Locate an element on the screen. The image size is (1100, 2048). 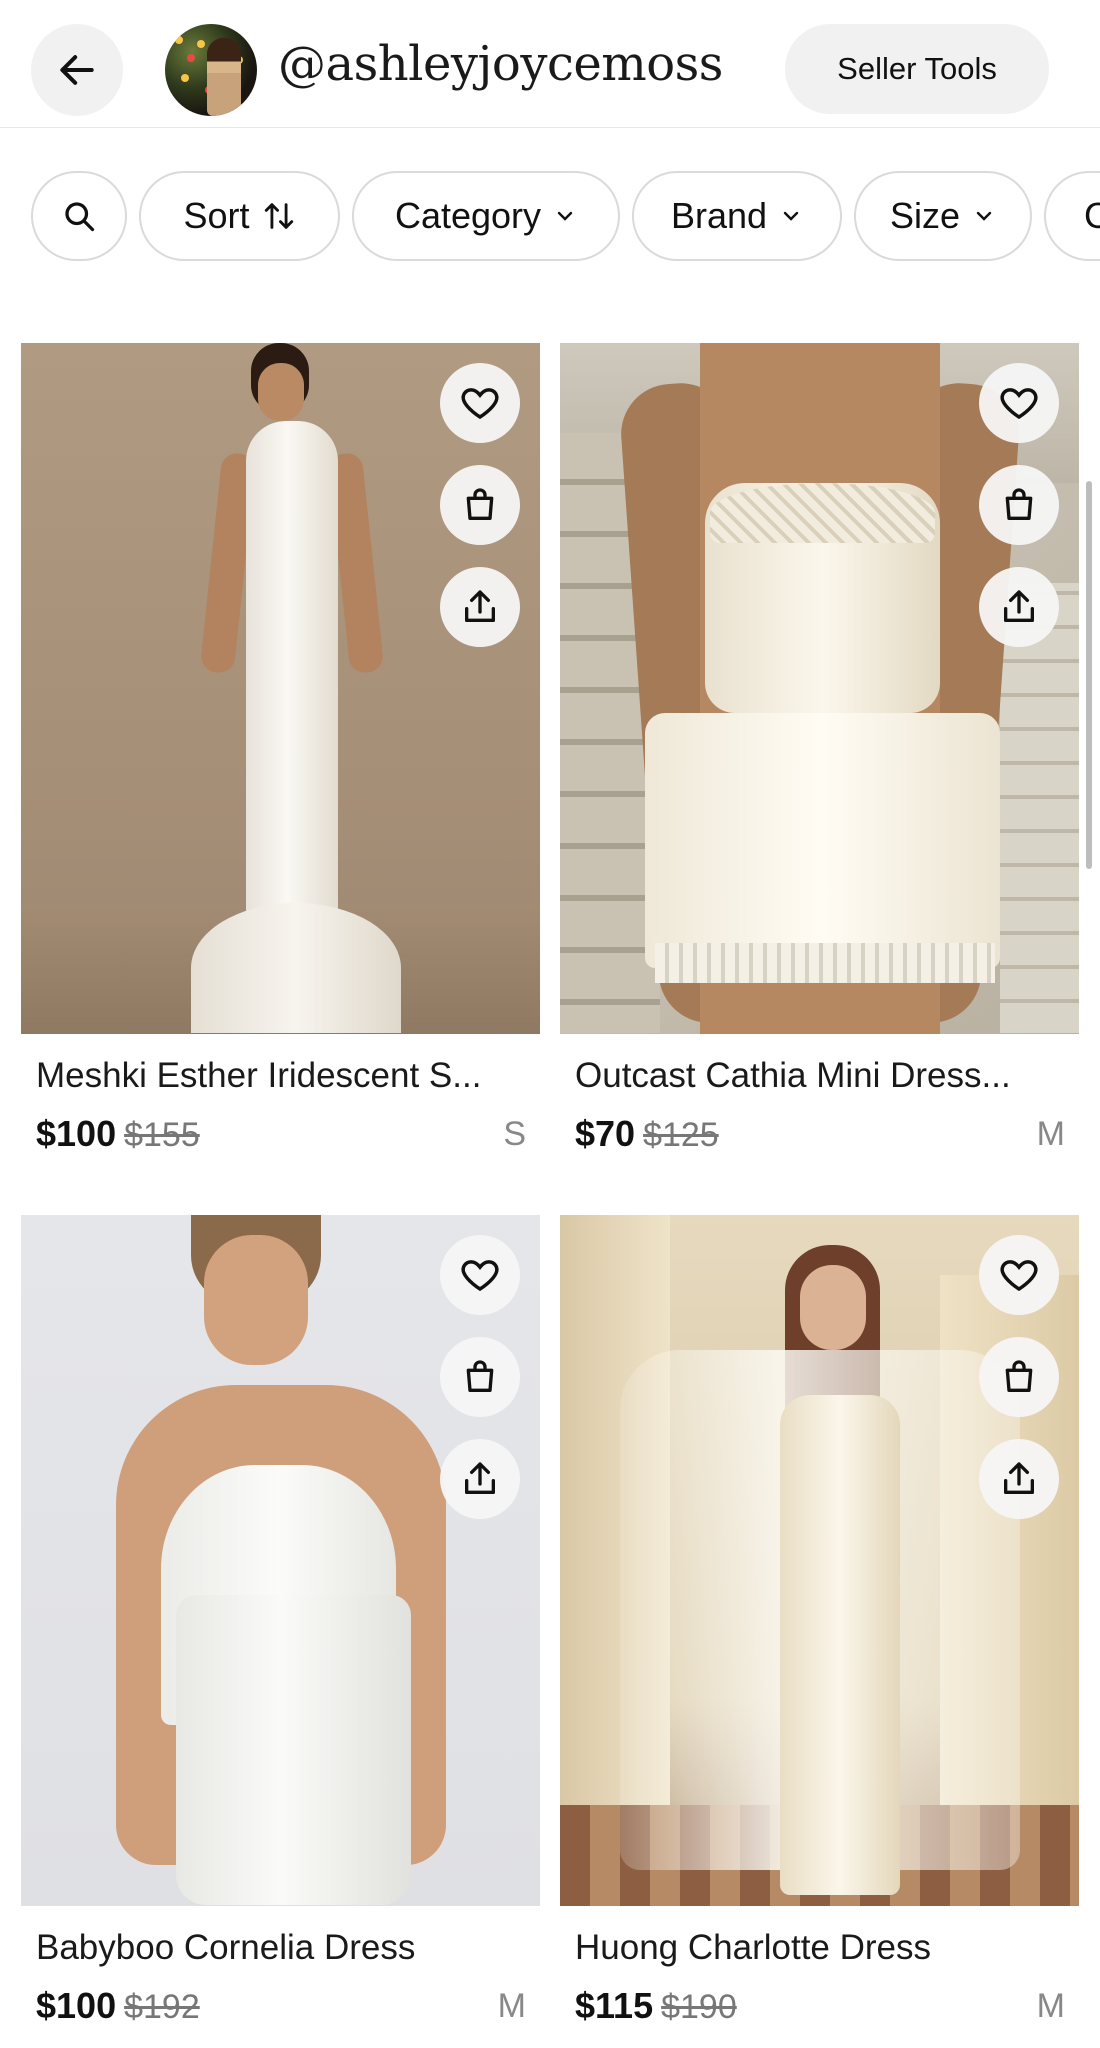
sort-filter: Sort is located at coordinates (239, 216).